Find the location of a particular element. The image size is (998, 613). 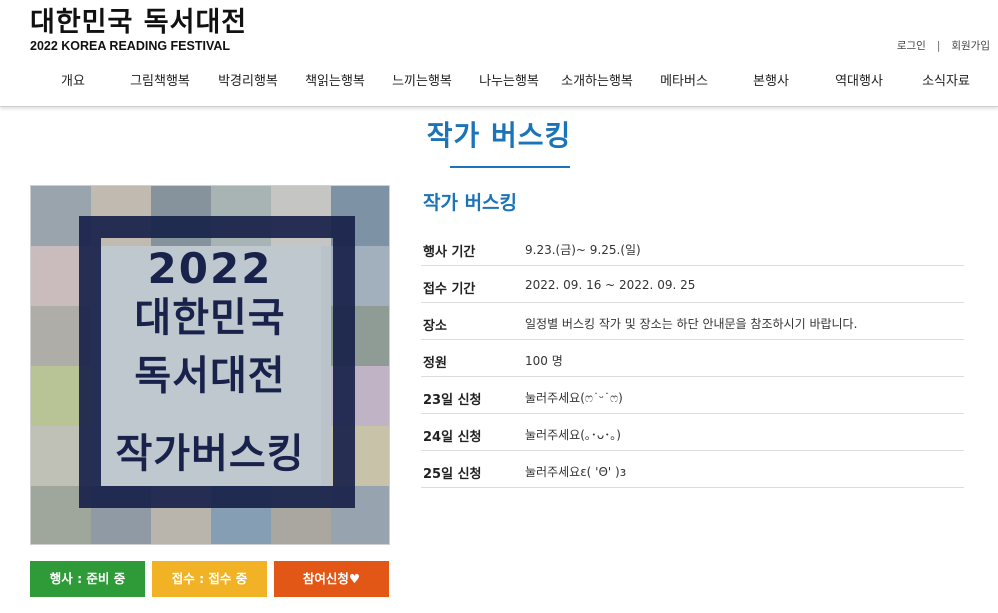

info-value: 2022. 09. 16 ~ 2022. 09. 25 is located at coordinates (610, 285).